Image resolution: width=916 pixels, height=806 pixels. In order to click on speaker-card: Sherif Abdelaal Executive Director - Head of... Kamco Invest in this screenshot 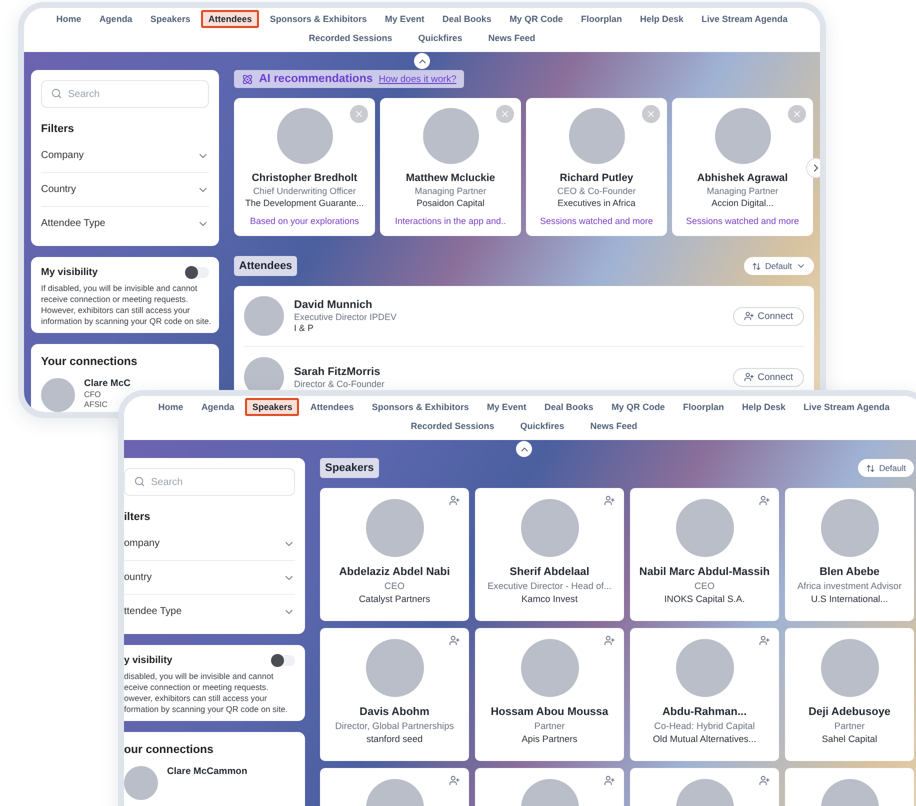, I will do `click(549, 554)`.